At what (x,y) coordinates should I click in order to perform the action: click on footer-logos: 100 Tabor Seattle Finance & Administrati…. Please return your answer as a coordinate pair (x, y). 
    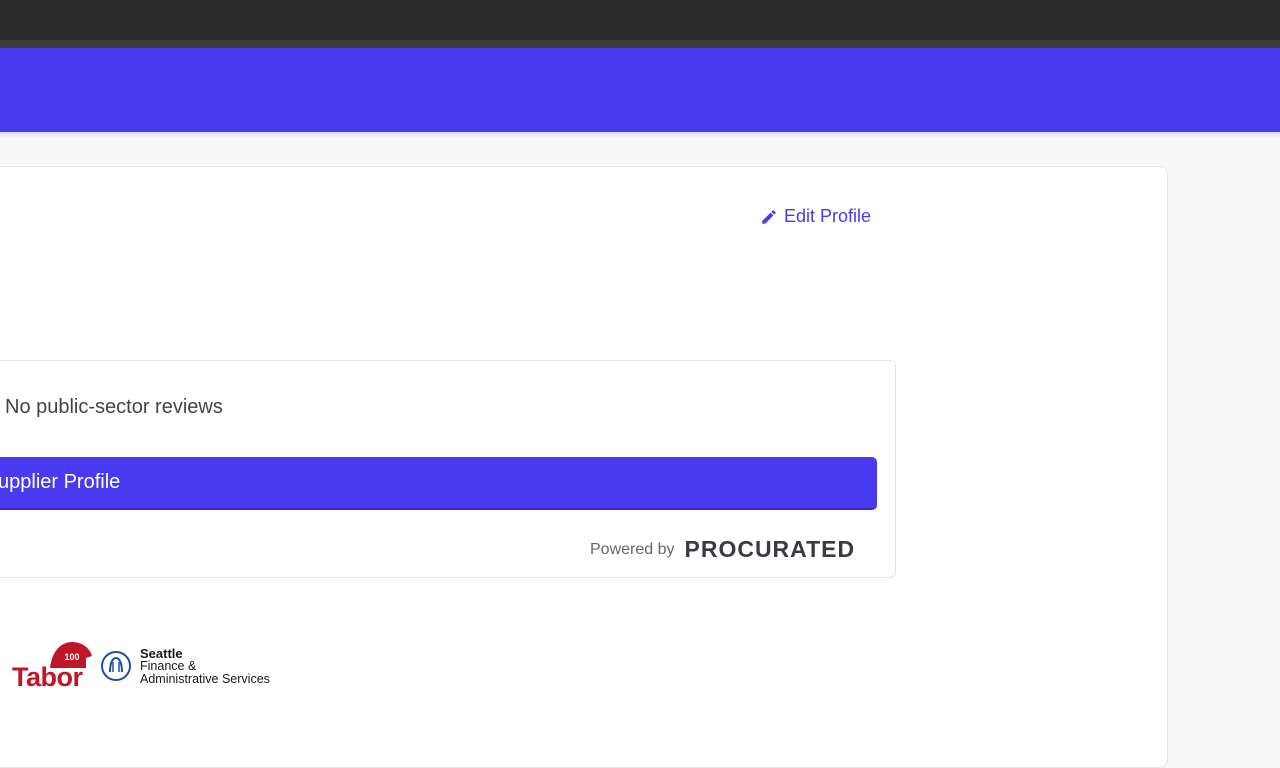
    Looking at the image, I should click on (140, 666).